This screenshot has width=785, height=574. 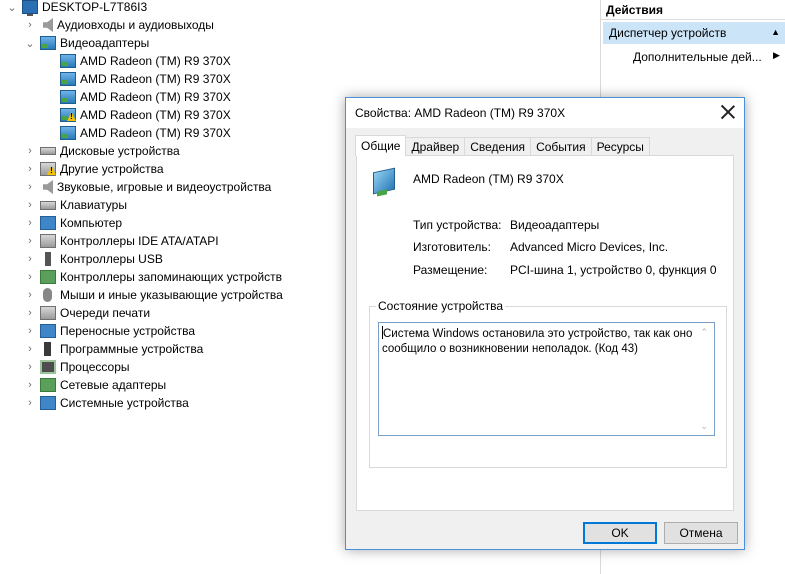 I want to click on device-name: AMD Radeon (TM) R9 370X, so click(x=488, y=179).